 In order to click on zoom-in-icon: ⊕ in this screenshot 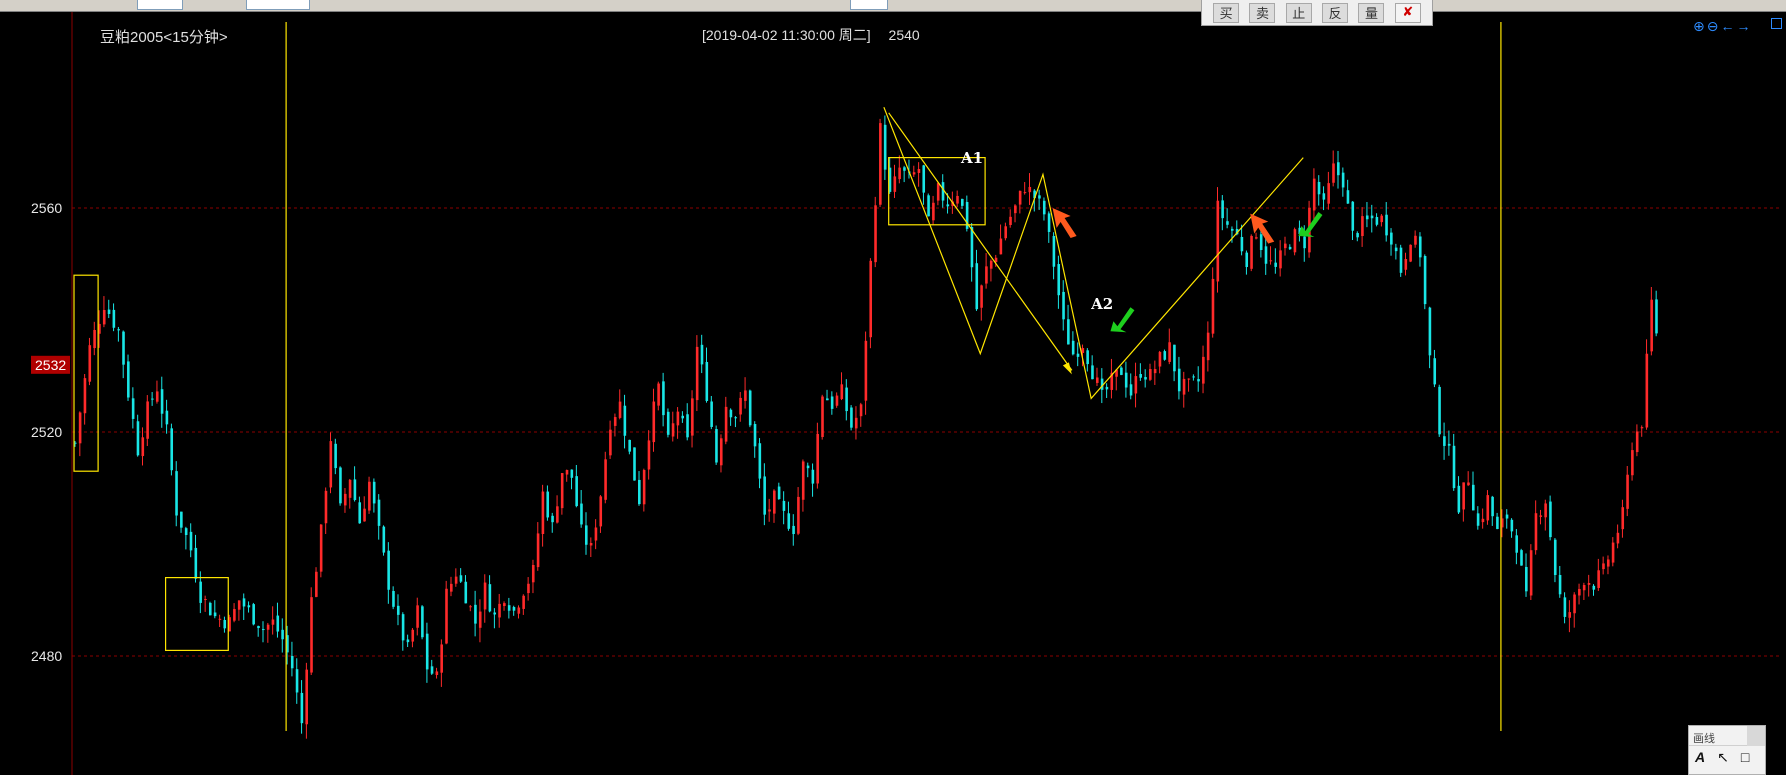, I will do `click(1699, 26)`.